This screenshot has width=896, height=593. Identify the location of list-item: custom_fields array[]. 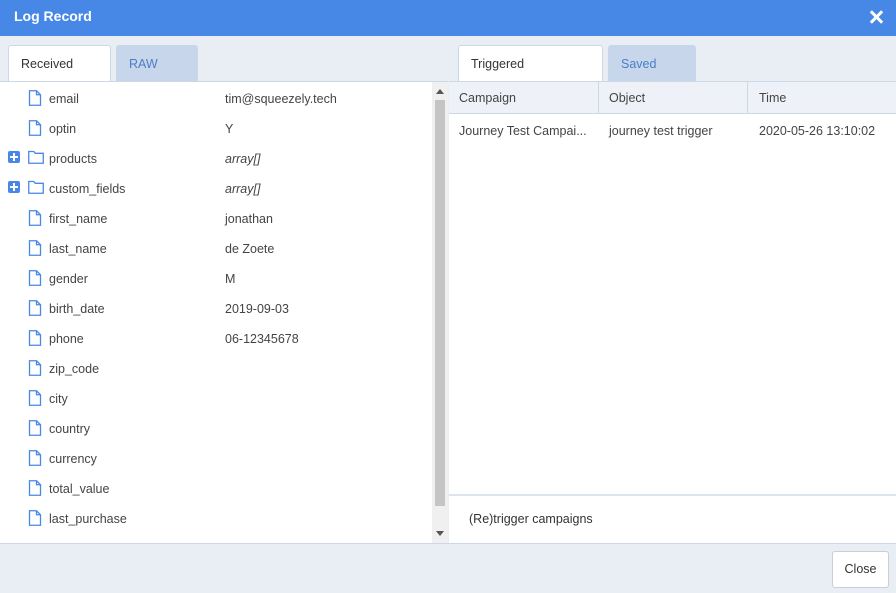
(216, 188).